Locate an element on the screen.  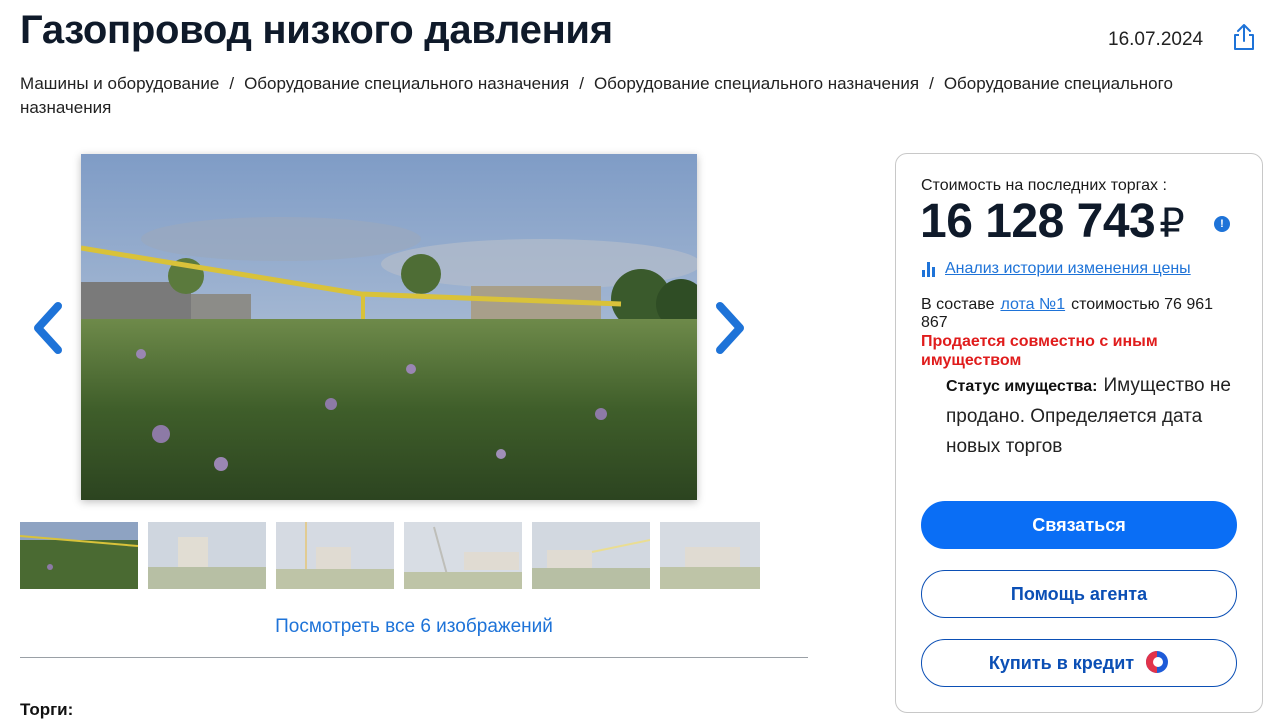
bank-logo-icon is located at coordinates (1157, 662).